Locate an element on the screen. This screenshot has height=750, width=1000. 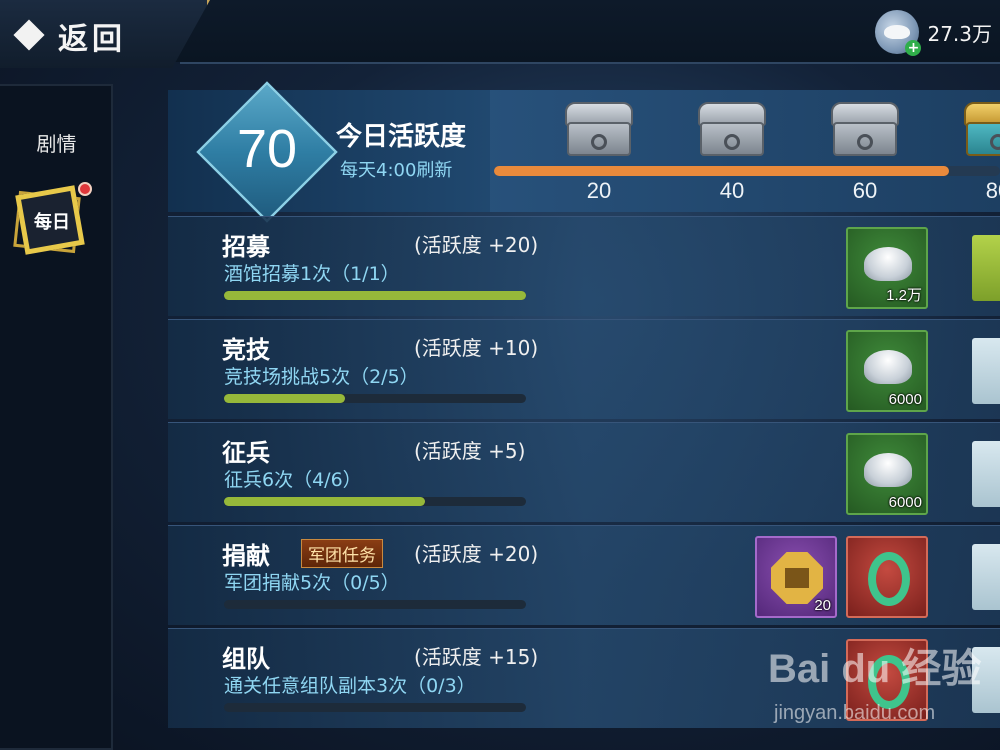
watermark: Bai du 经验 jingyan.baidu.com is located at coordinates (884, 693).